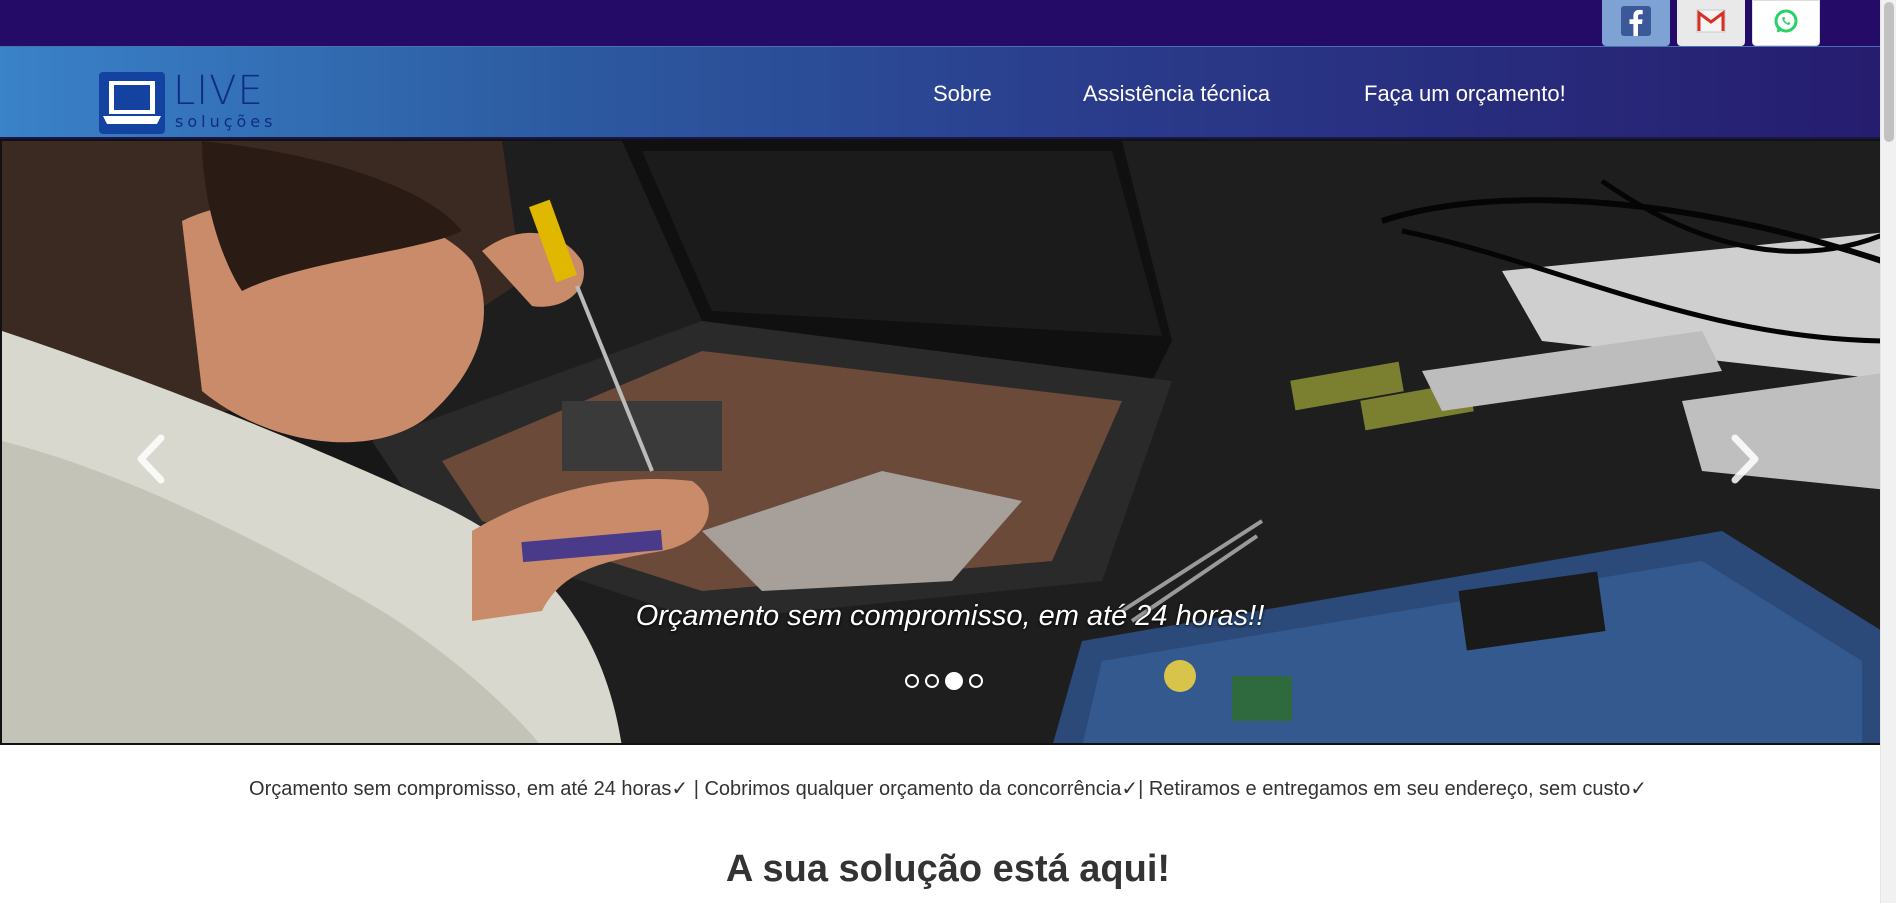 This screenshot has height=903, width=1896. What do you see at coordinates (948, 23) in the screenshot?
I see `top-strip` at bounding box center [948, 23].